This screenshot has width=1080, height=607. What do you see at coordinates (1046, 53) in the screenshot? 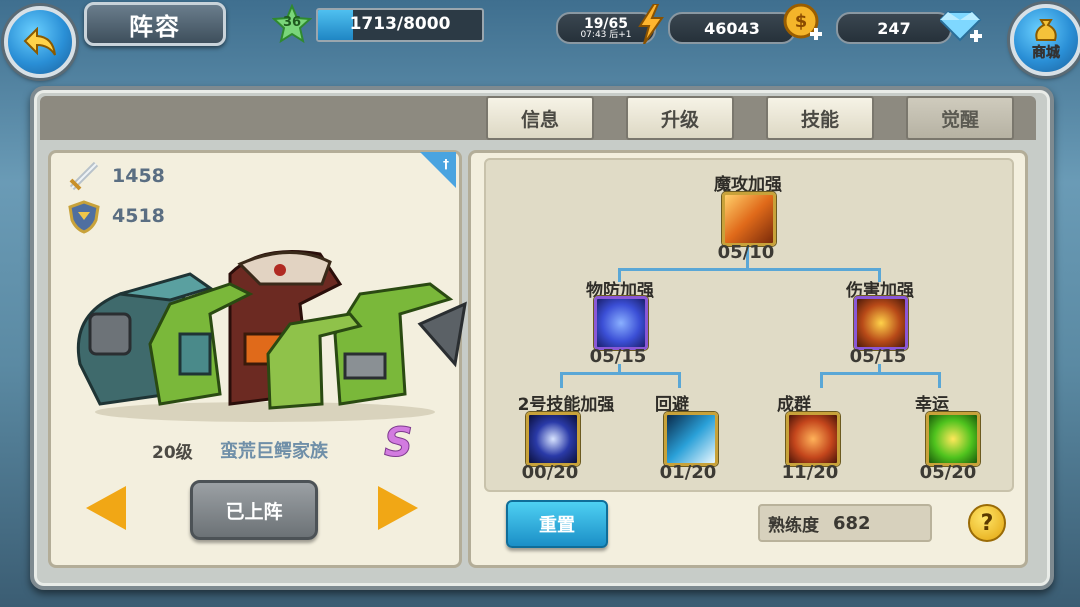
I see `shop-label: 商城` at bounding box center [1046, 53].